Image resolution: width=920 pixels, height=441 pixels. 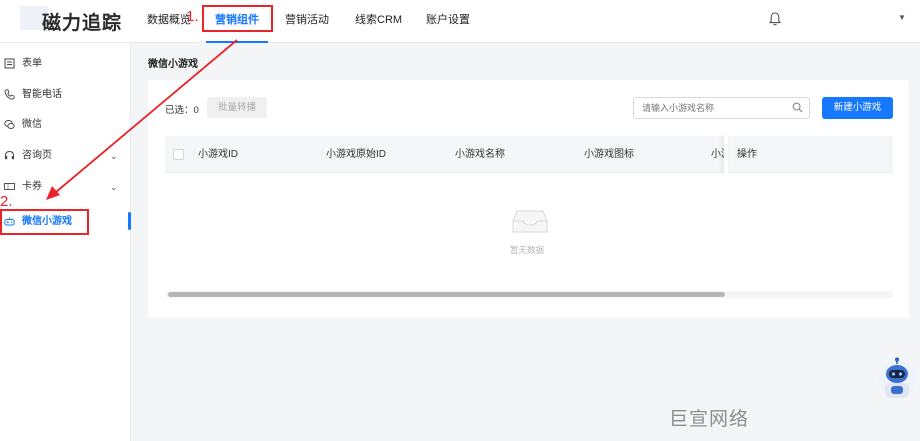 What do you see at coordinates (897, 381) in the screenshot?
I see `assistant-robot-icon` at bounding box center [897, 381].